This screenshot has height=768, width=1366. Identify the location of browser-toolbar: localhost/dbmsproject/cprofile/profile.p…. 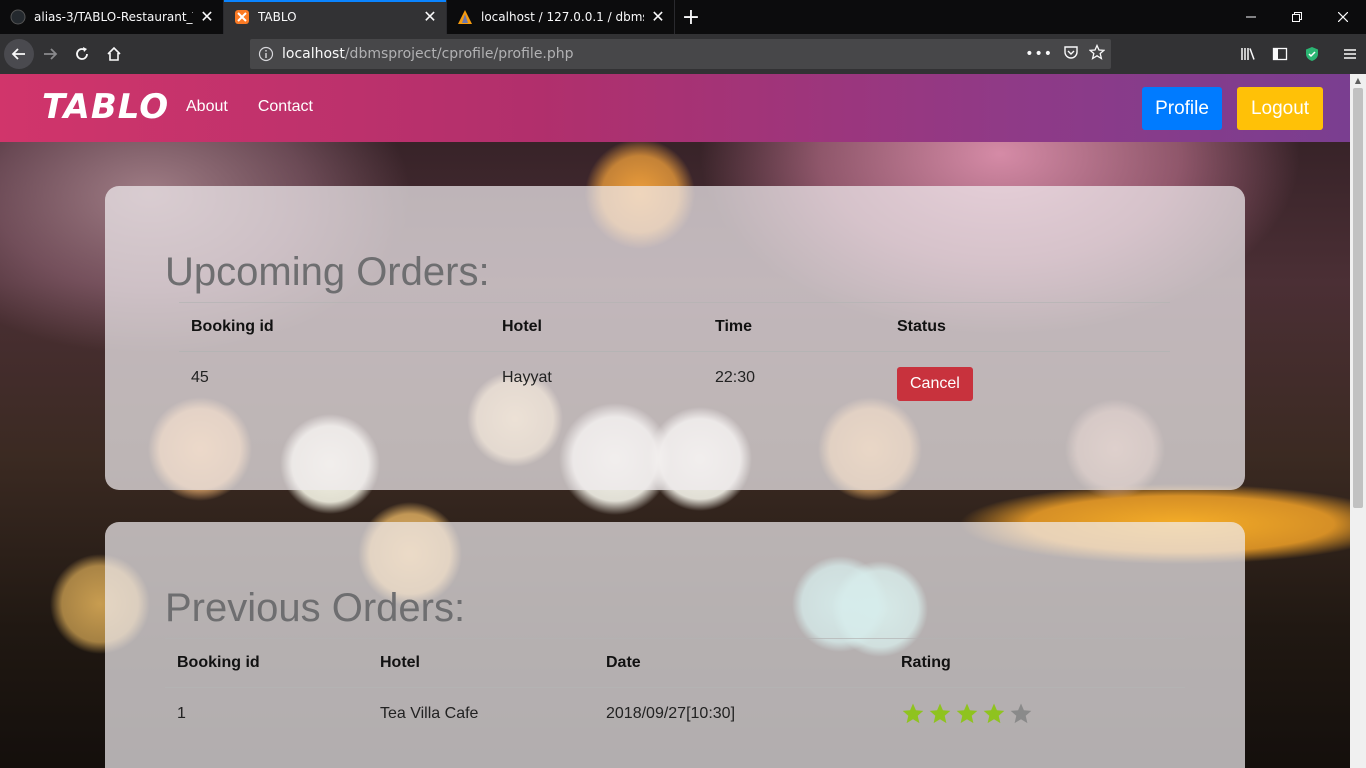
(683, 54).